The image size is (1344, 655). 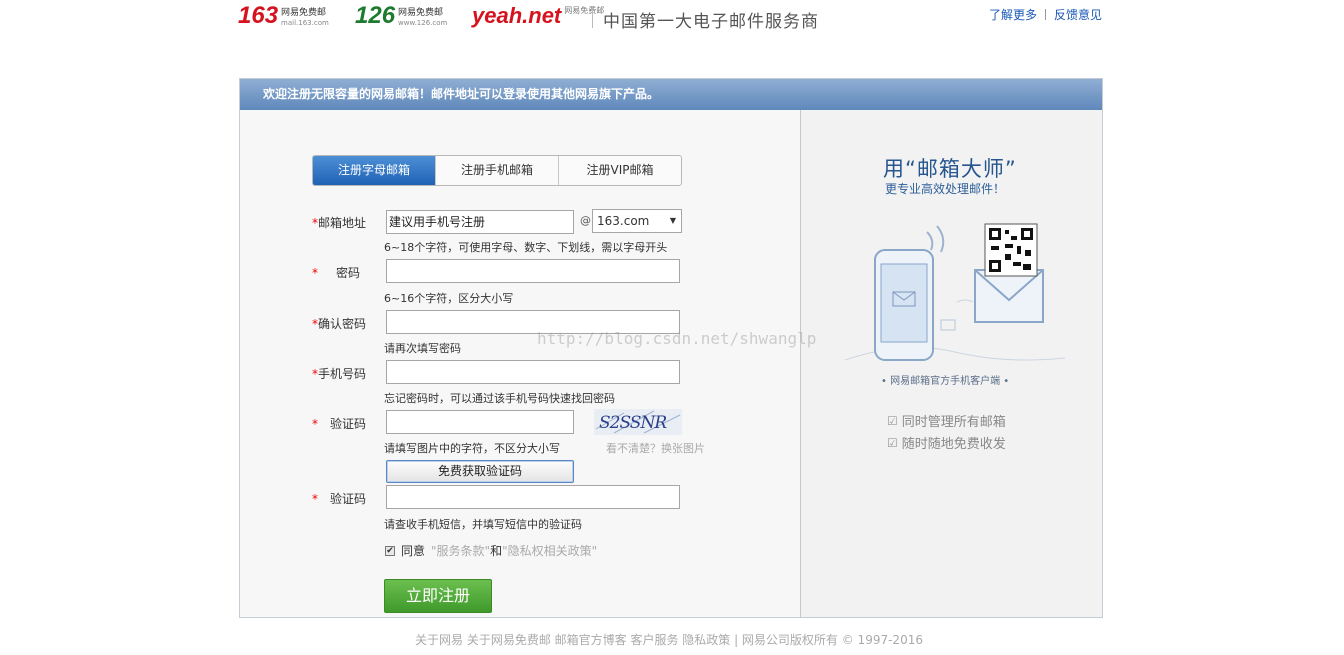 I want to click on captcha-image: S2SSNR, so click(x=638, y=422).